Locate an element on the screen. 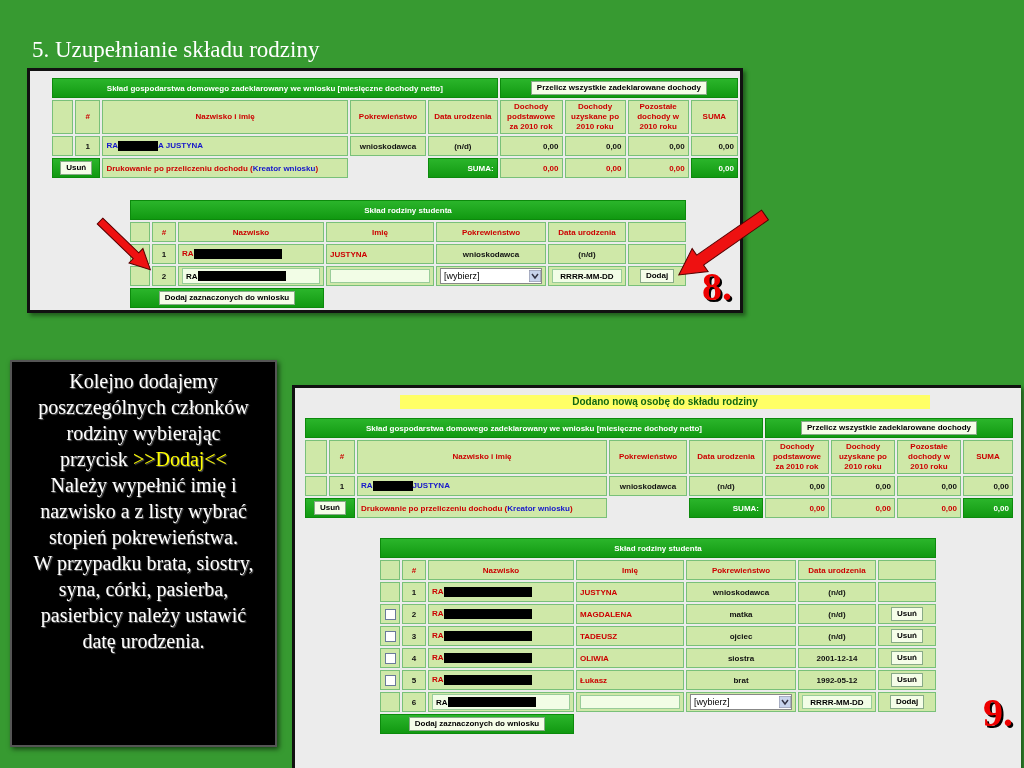 The image size is (1024, 768). table-cell: 6 is located at coordinates (414, 702).